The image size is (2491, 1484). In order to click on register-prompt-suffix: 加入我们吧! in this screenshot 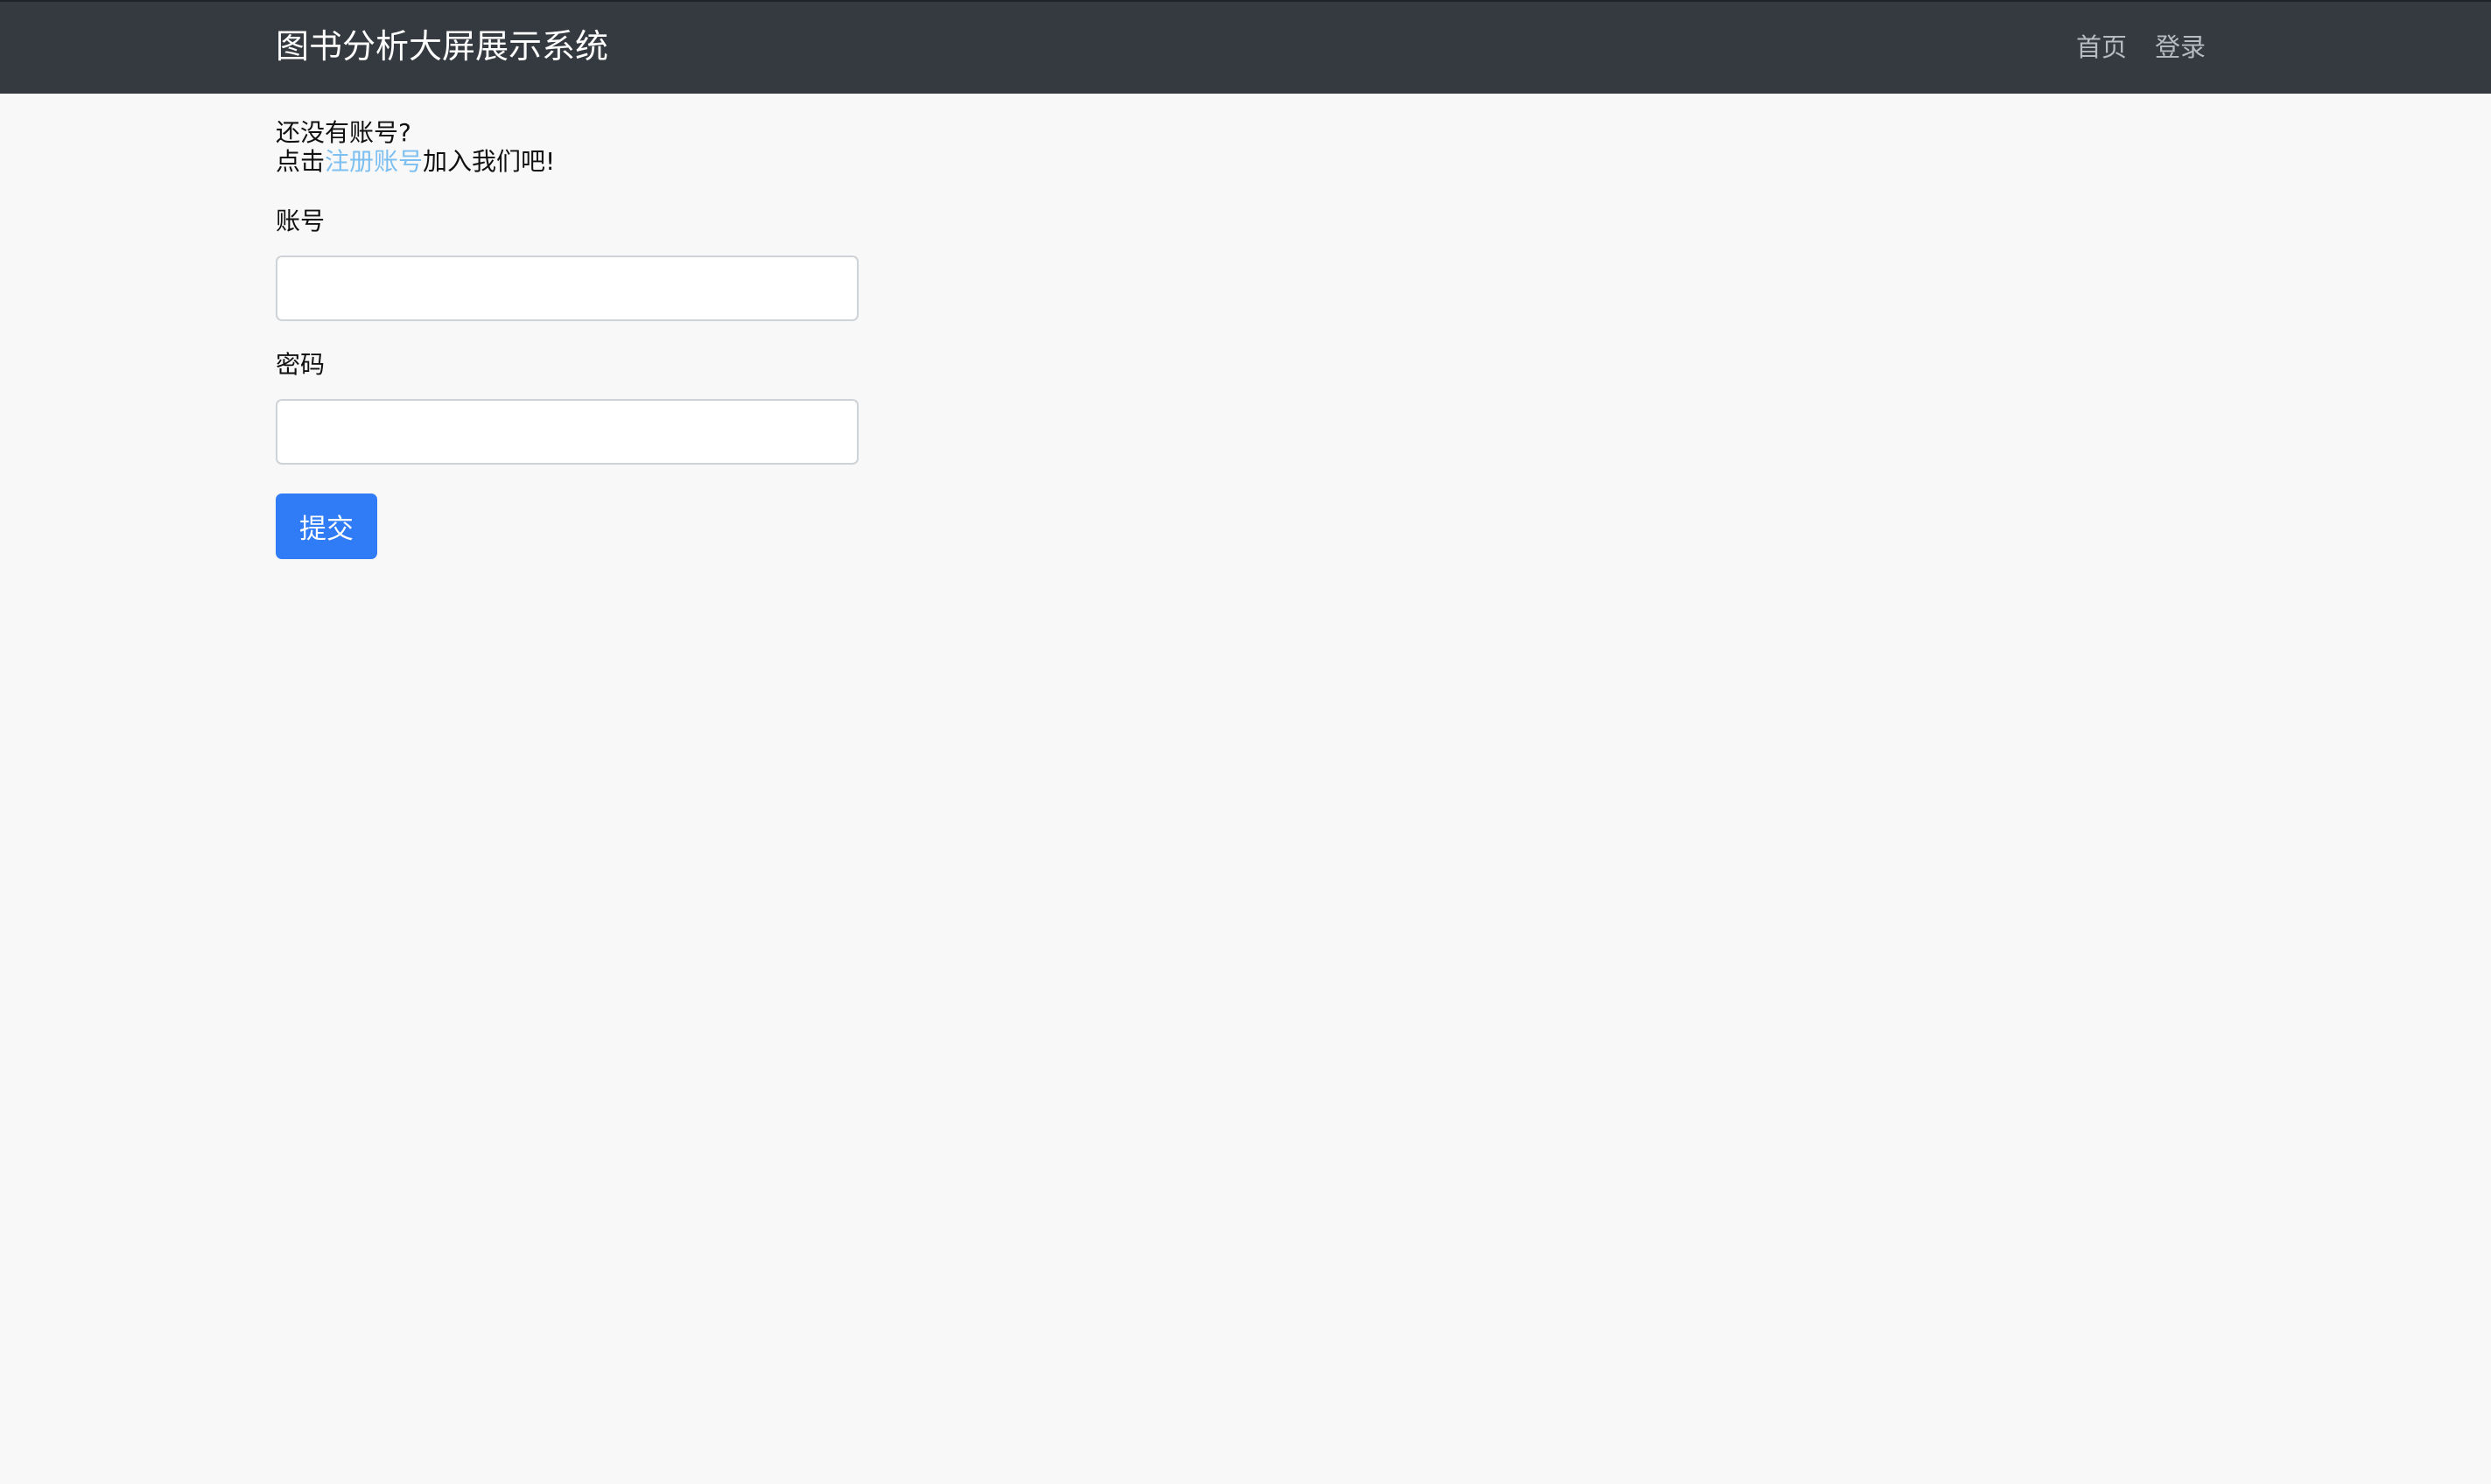, I will do `click(489, 161)`.